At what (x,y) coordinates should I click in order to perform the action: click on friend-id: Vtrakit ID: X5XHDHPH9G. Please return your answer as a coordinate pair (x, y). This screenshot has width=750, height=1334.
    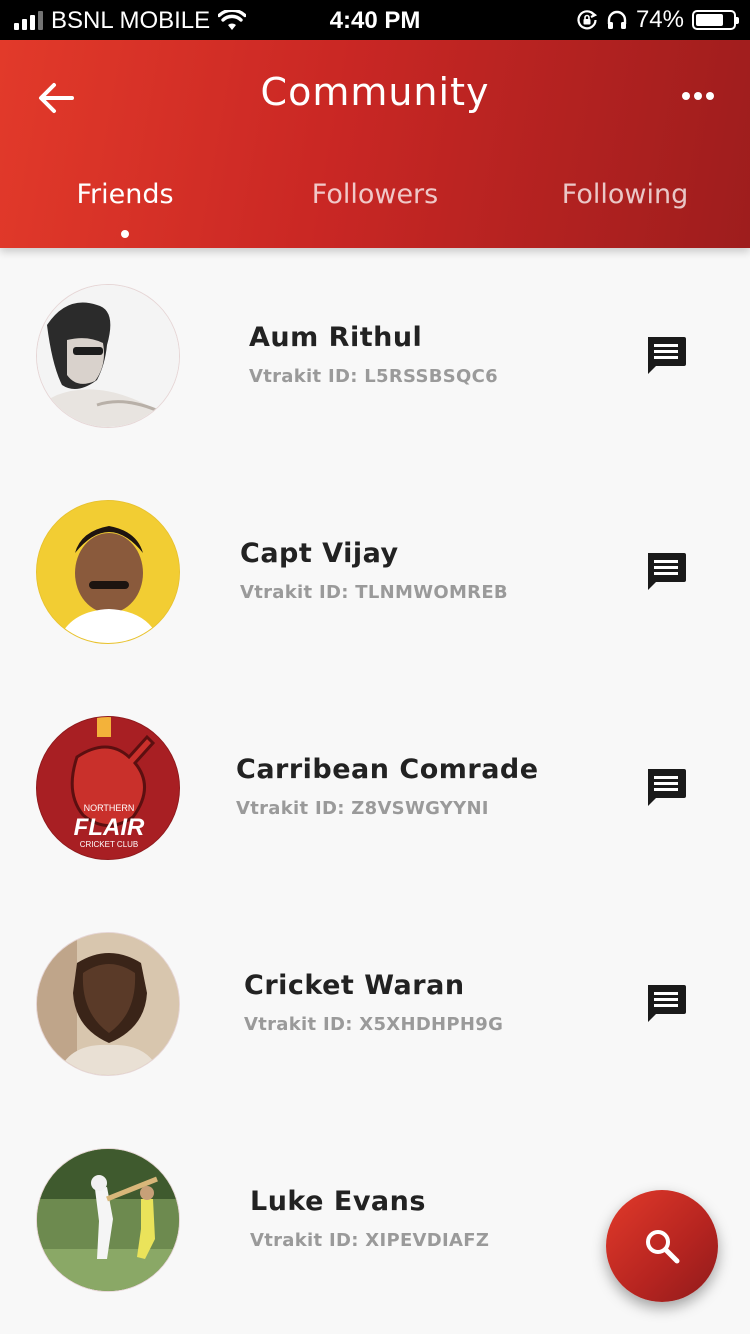
    Looking at the image, I should click on (374, 1024).